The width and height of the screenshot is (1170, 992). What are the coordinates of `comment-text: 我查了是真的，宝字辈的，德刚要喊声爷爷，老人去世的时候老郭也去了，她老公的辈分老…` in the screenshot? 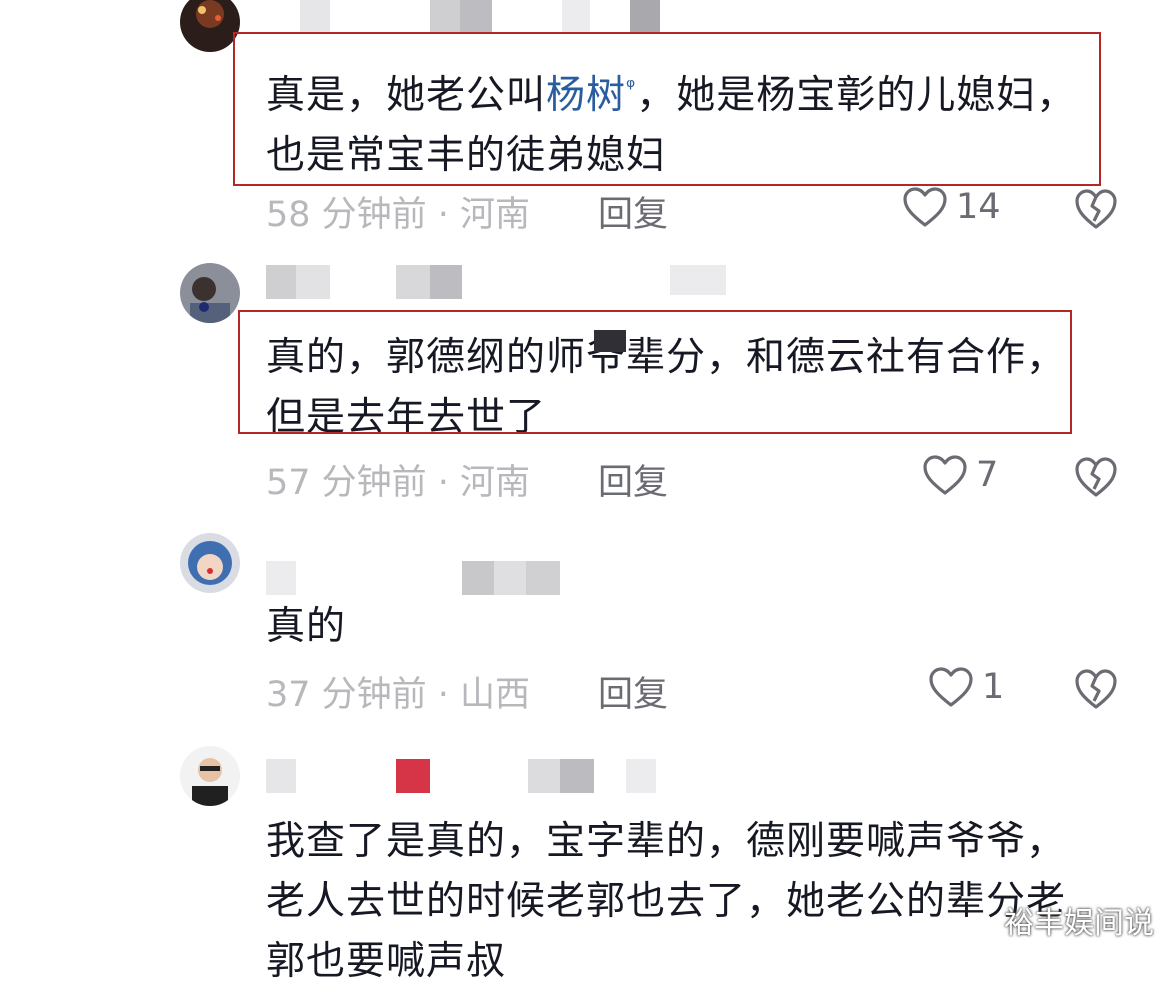 It's located at (666, 901).